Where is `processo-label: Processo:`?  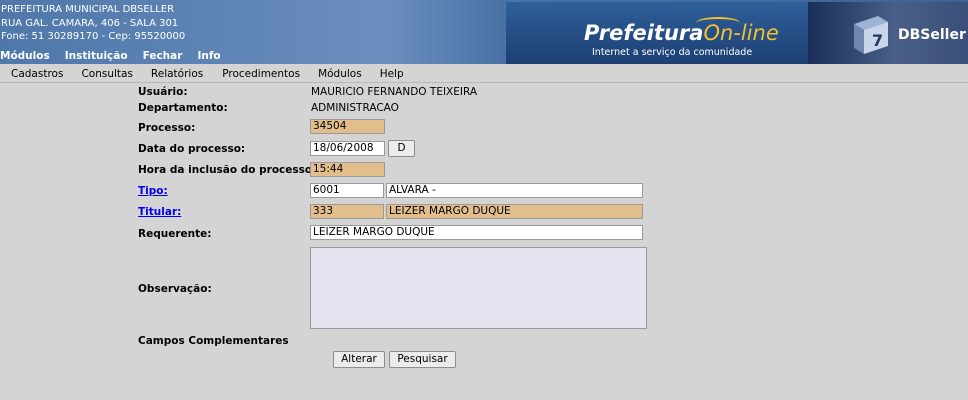
processo-label: Processo: is located at coordinates (167, 128).